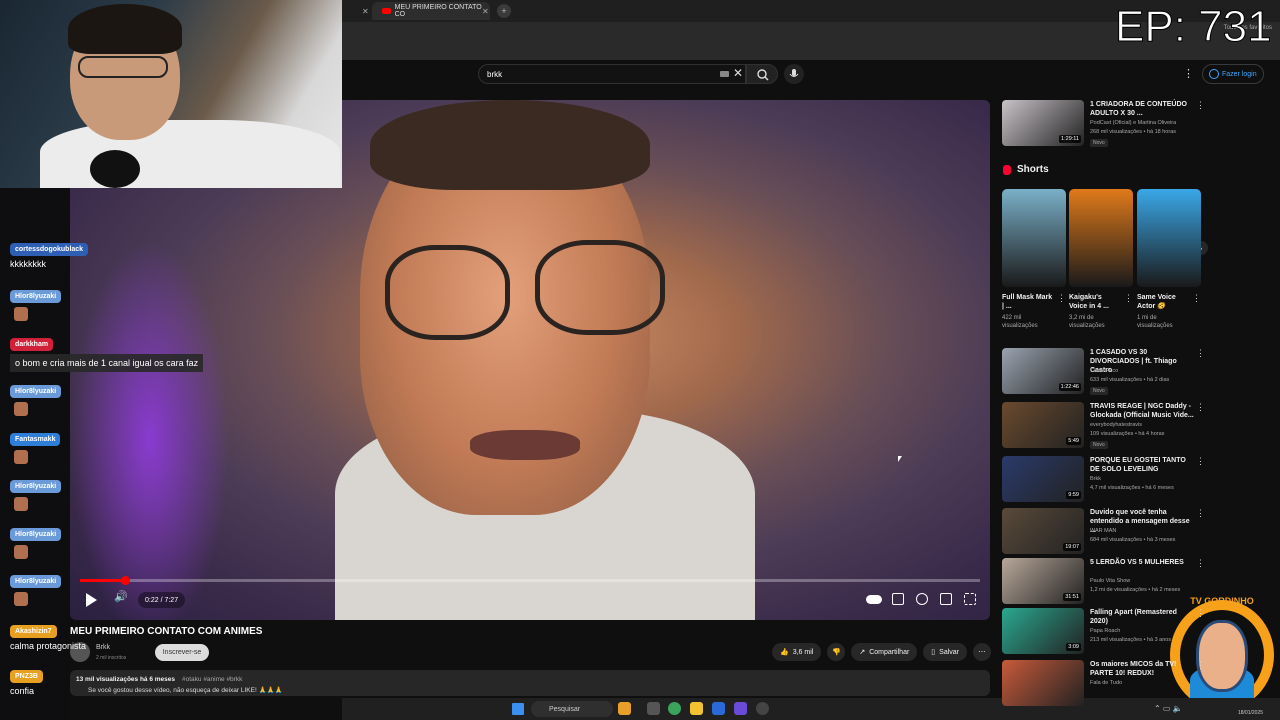  What do you see at coordinates (794, 74) in the screenshot?
I see `voice-search-button` at bounding box center [794, 74].